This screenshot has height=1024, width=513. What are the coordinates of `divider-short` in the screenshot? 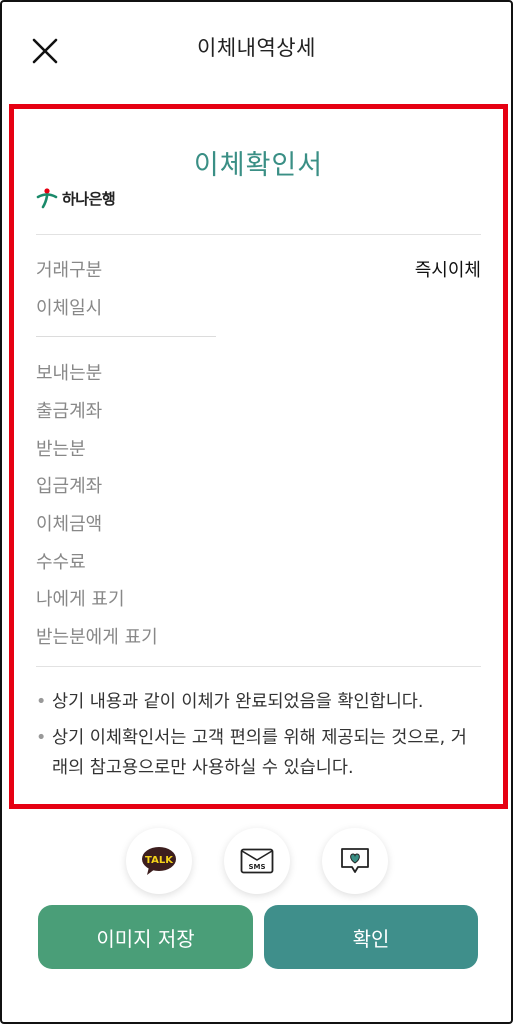 It's located at (126, 336).